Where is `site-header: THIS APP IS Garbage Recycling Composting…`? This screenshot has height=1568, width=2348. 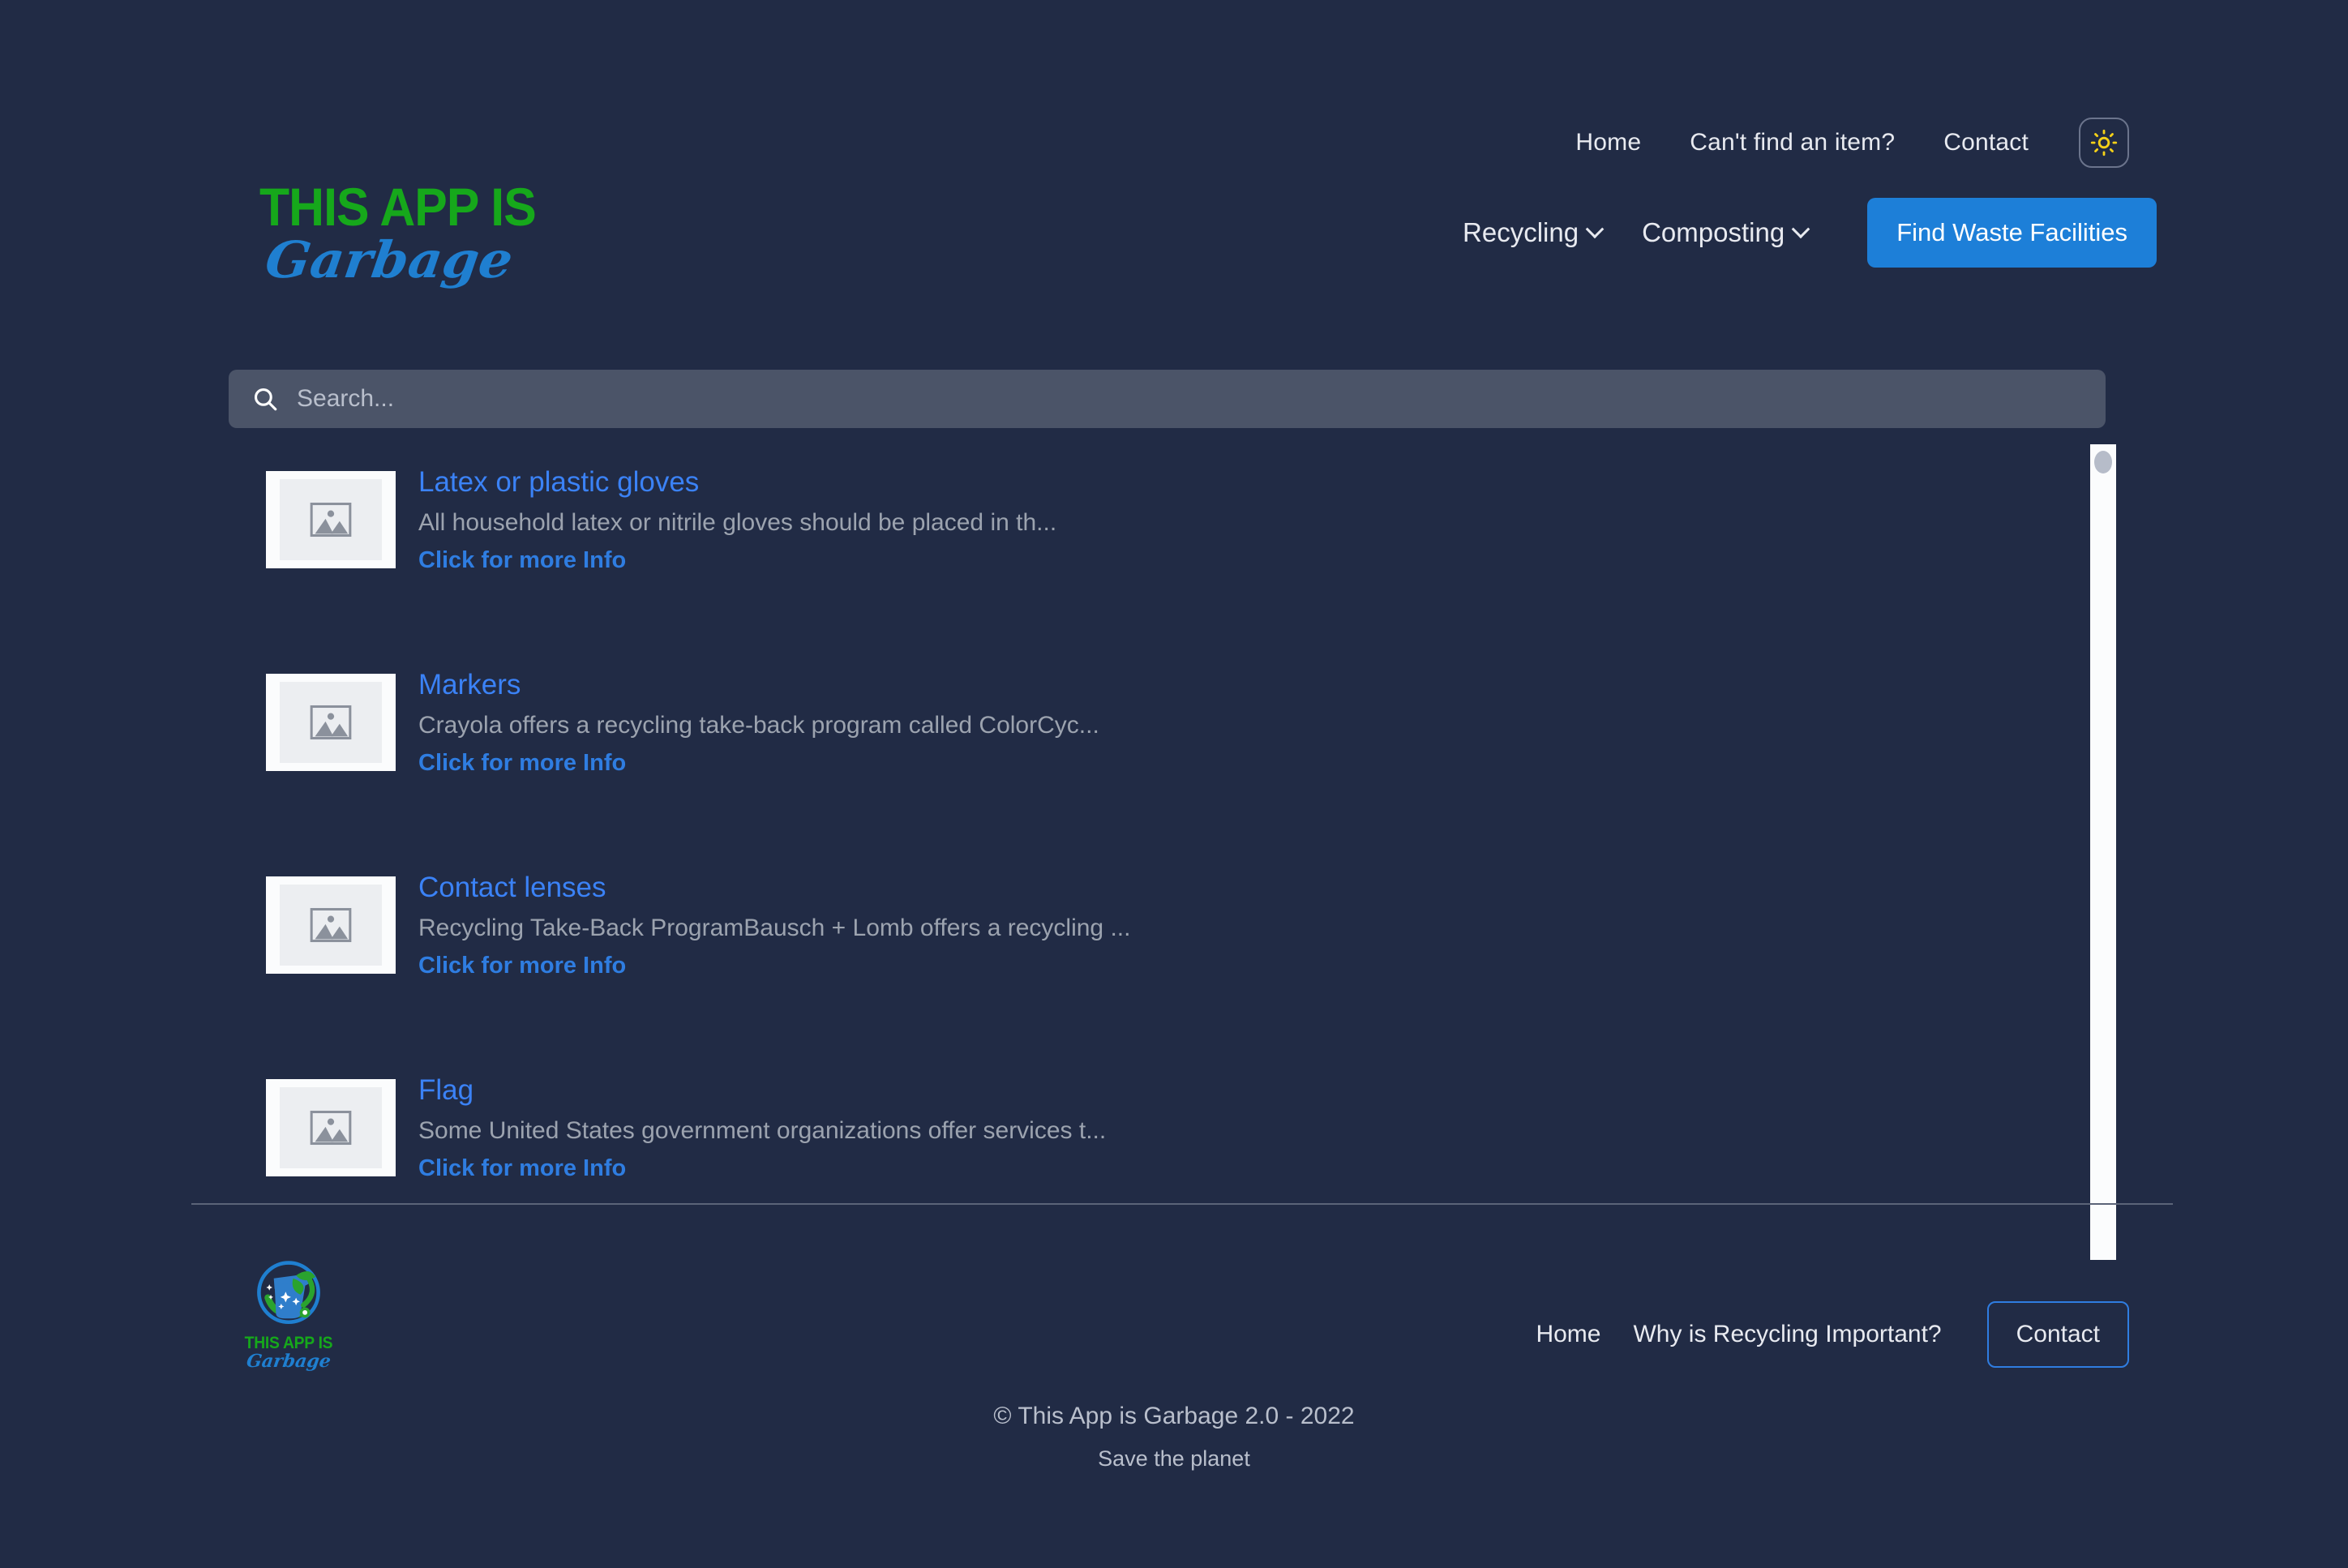
site-header: THIS APP IS Garbage Recycling Composting… is located at coordinates (1174, 234).